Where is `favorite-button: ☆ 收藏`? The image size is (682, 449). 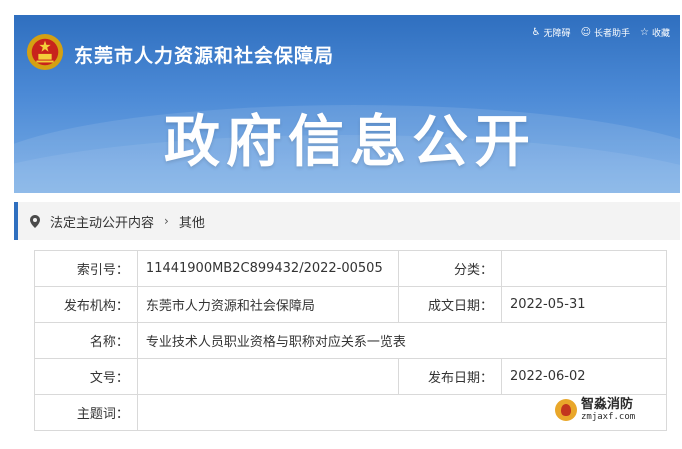 favorite-button: ☆ 收藏 is located at coordinates (655, 32).